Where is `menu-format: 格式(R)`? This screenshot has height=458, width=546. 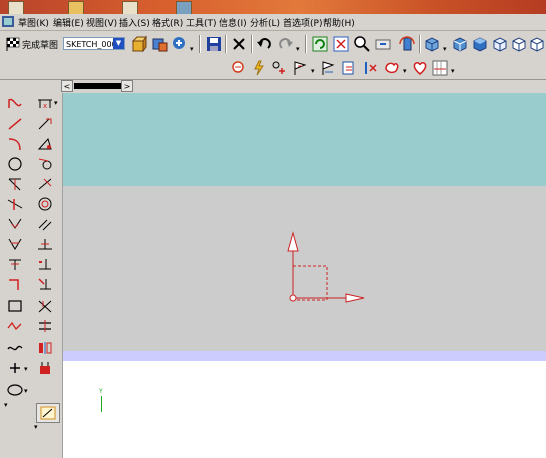 menu-format: 格式(R) is located at coordinates (167, 22).